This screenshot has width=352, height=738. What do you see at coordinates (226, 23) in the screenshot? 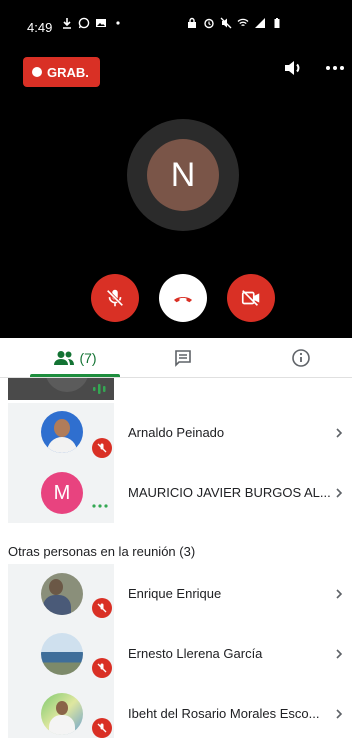
I see `mute-icon` at bounding box center [226, 23].